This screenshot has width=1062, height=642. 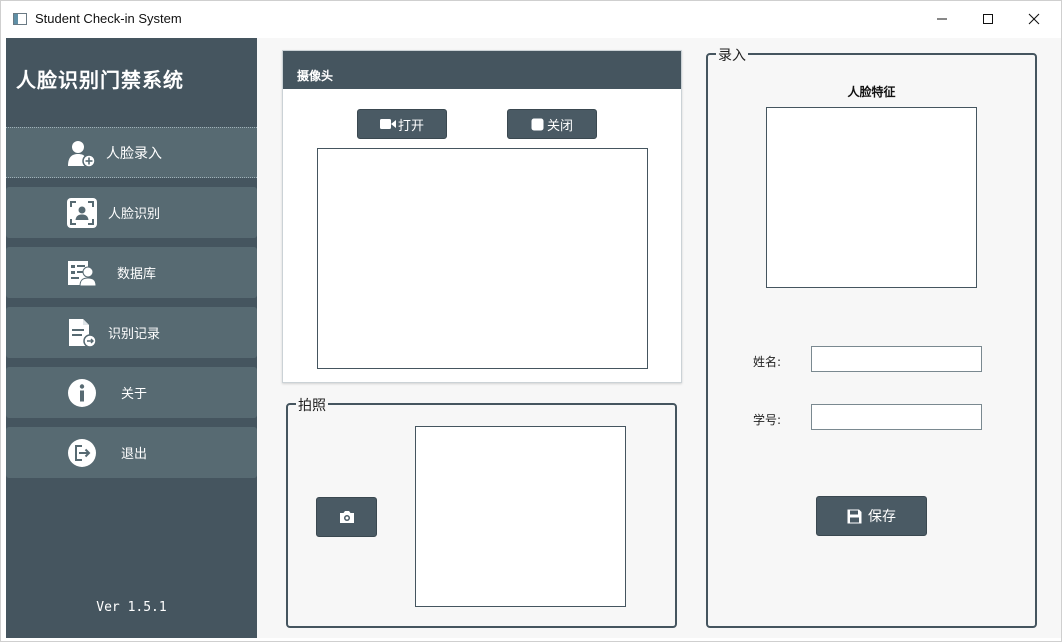 What do you see at coordinates (410, 126) in the screenshot?
I see `camera-open-label: 打开` at bounding box center [410, 126].